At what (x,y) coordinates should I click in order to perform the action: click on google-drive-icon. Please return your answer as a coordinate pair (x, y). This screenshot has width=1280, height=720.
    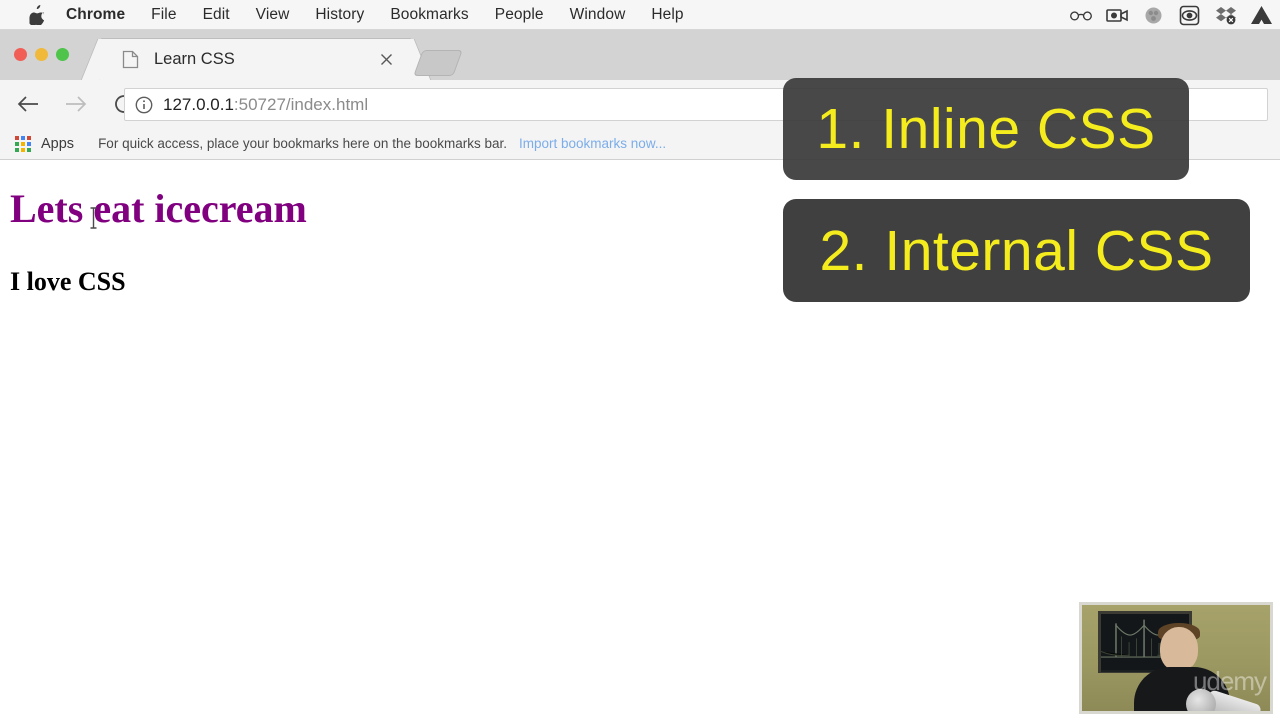
    Looking at the image, I should click on (1261, 15).